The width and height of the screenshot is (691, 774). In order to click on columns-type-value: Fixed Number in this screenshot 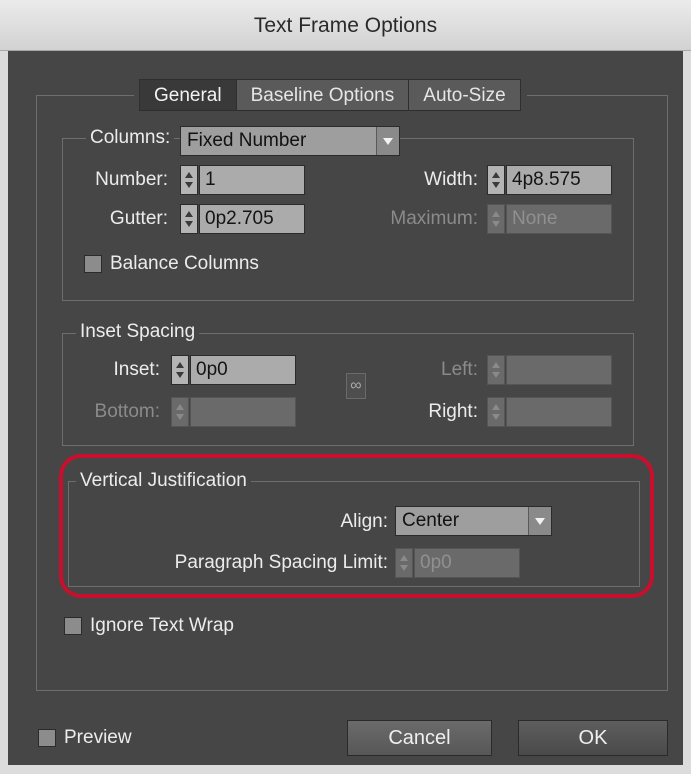, I will do `click(247, 140)`.